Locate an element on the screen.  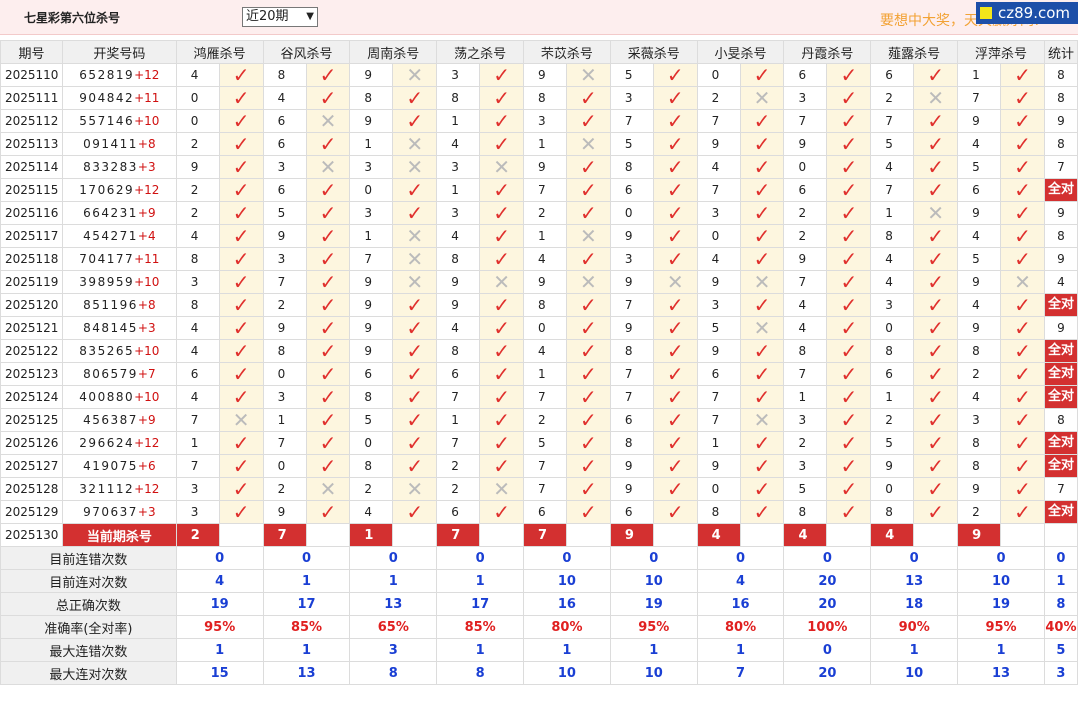
issue-number: 2025127 is located at coordinates (31, 466).